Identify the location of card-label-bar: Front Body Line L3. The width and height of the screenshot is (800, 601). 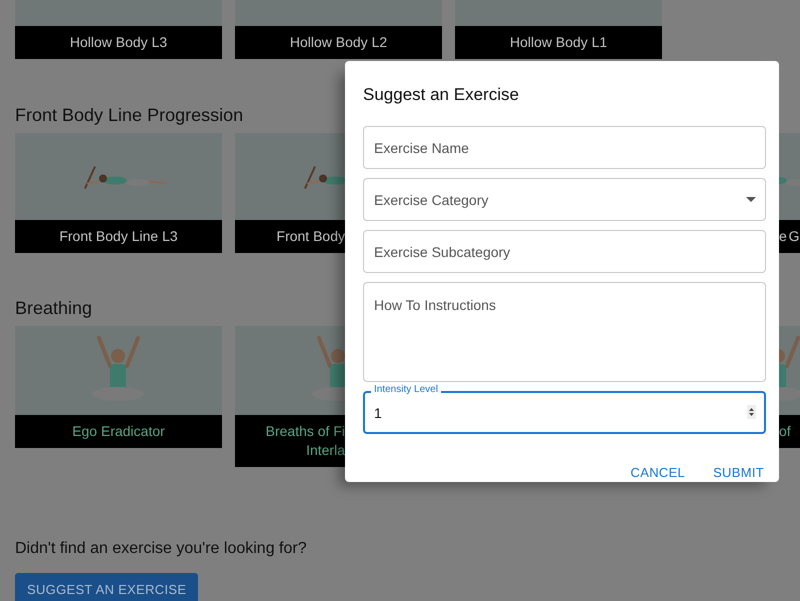
(118, 236).